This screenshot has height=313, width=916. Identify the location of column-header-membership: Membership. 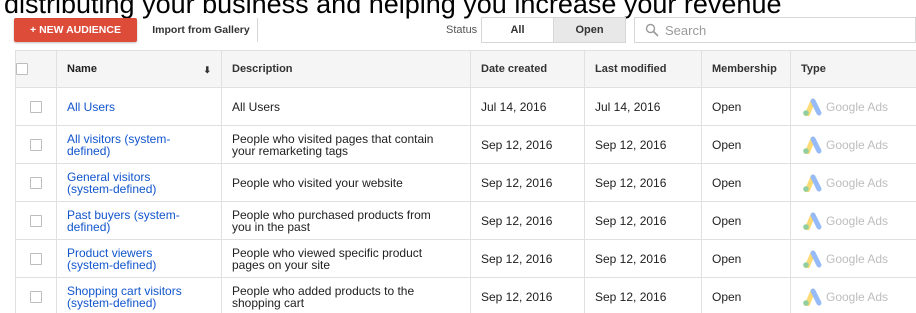
(746, 69).